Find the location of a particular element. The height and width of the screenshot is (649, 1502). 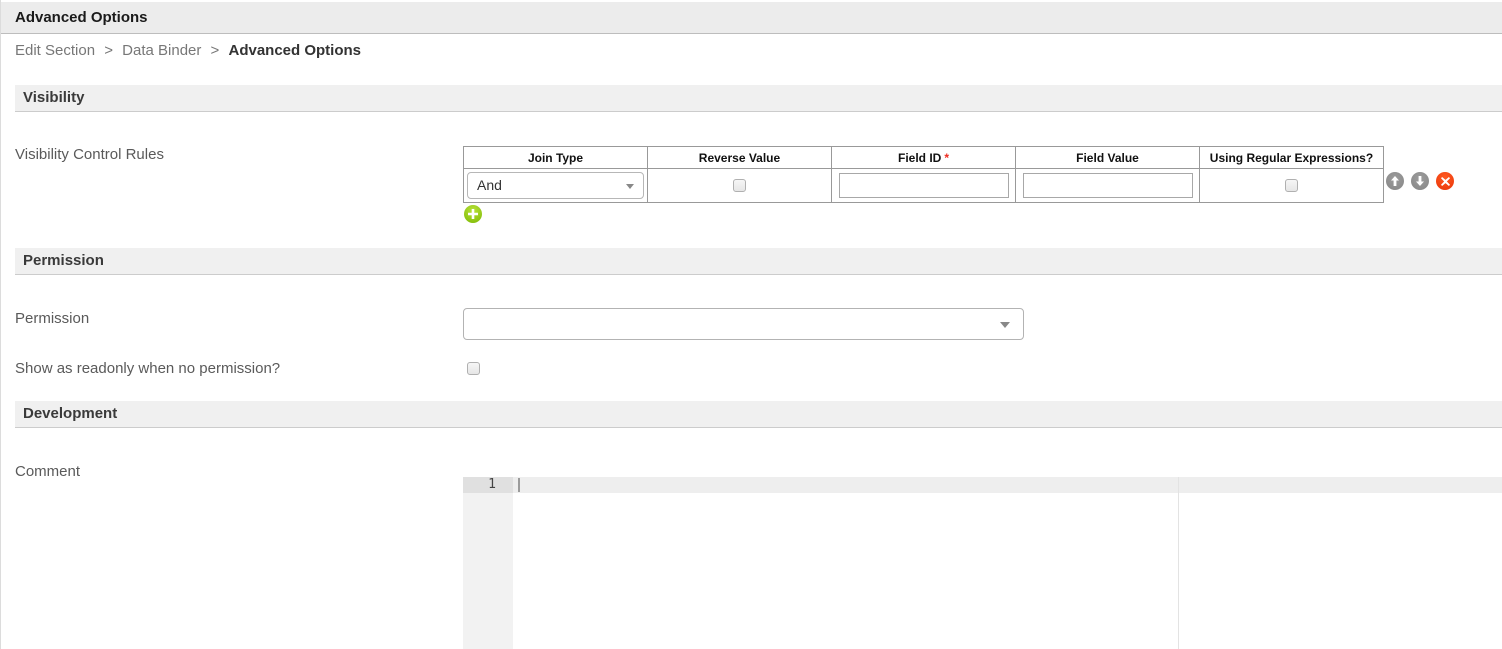

move-row-up-button is located at coordinates (1395, 181).